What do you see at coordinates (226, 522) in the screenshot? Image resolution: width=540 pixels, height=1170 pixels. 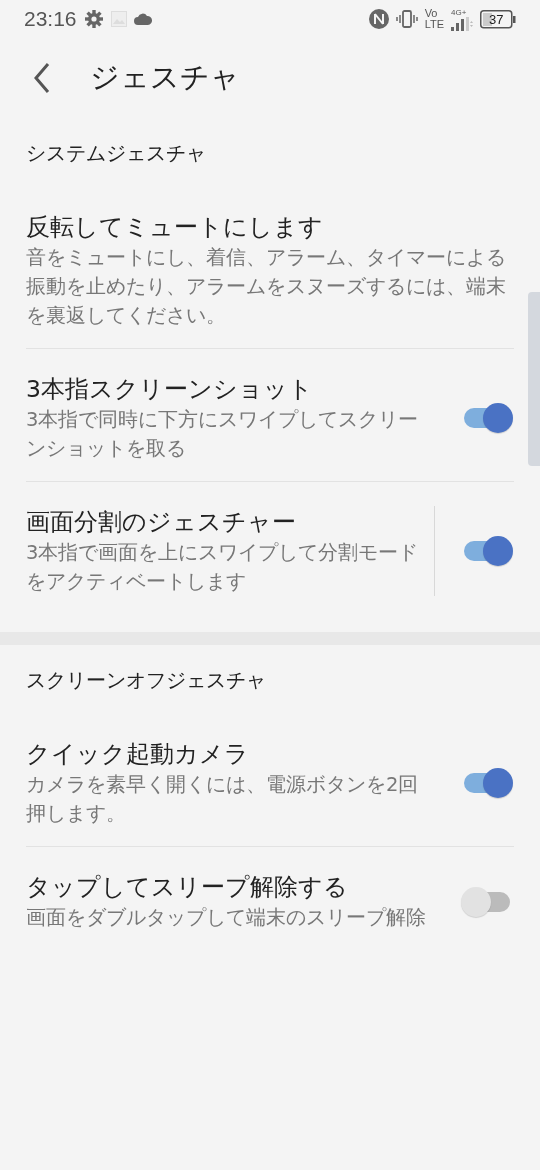 I see `setting-title: 画面分割のジェスチャー` at bounding box center [226, 522].